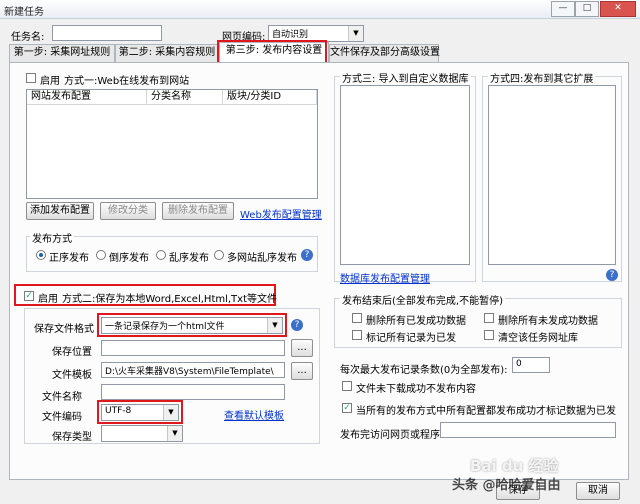 The width and height of the screenshot is (640, 504). Describe the element at coordinates (422, 299) in the screenshot. I see `after-publish-label: 发布结束后(全部发布完成,不能暂停)` at that location.